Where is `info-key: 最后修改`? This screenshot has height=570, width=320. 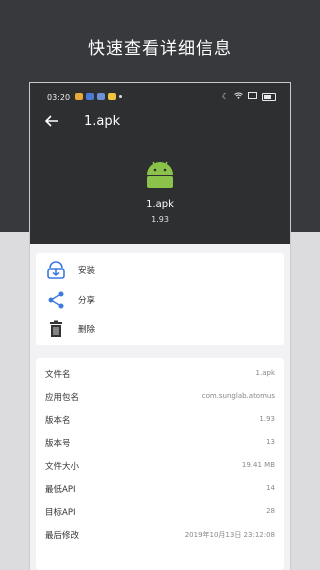
info-key: 最后修改 is located at coordinates (62, 536).